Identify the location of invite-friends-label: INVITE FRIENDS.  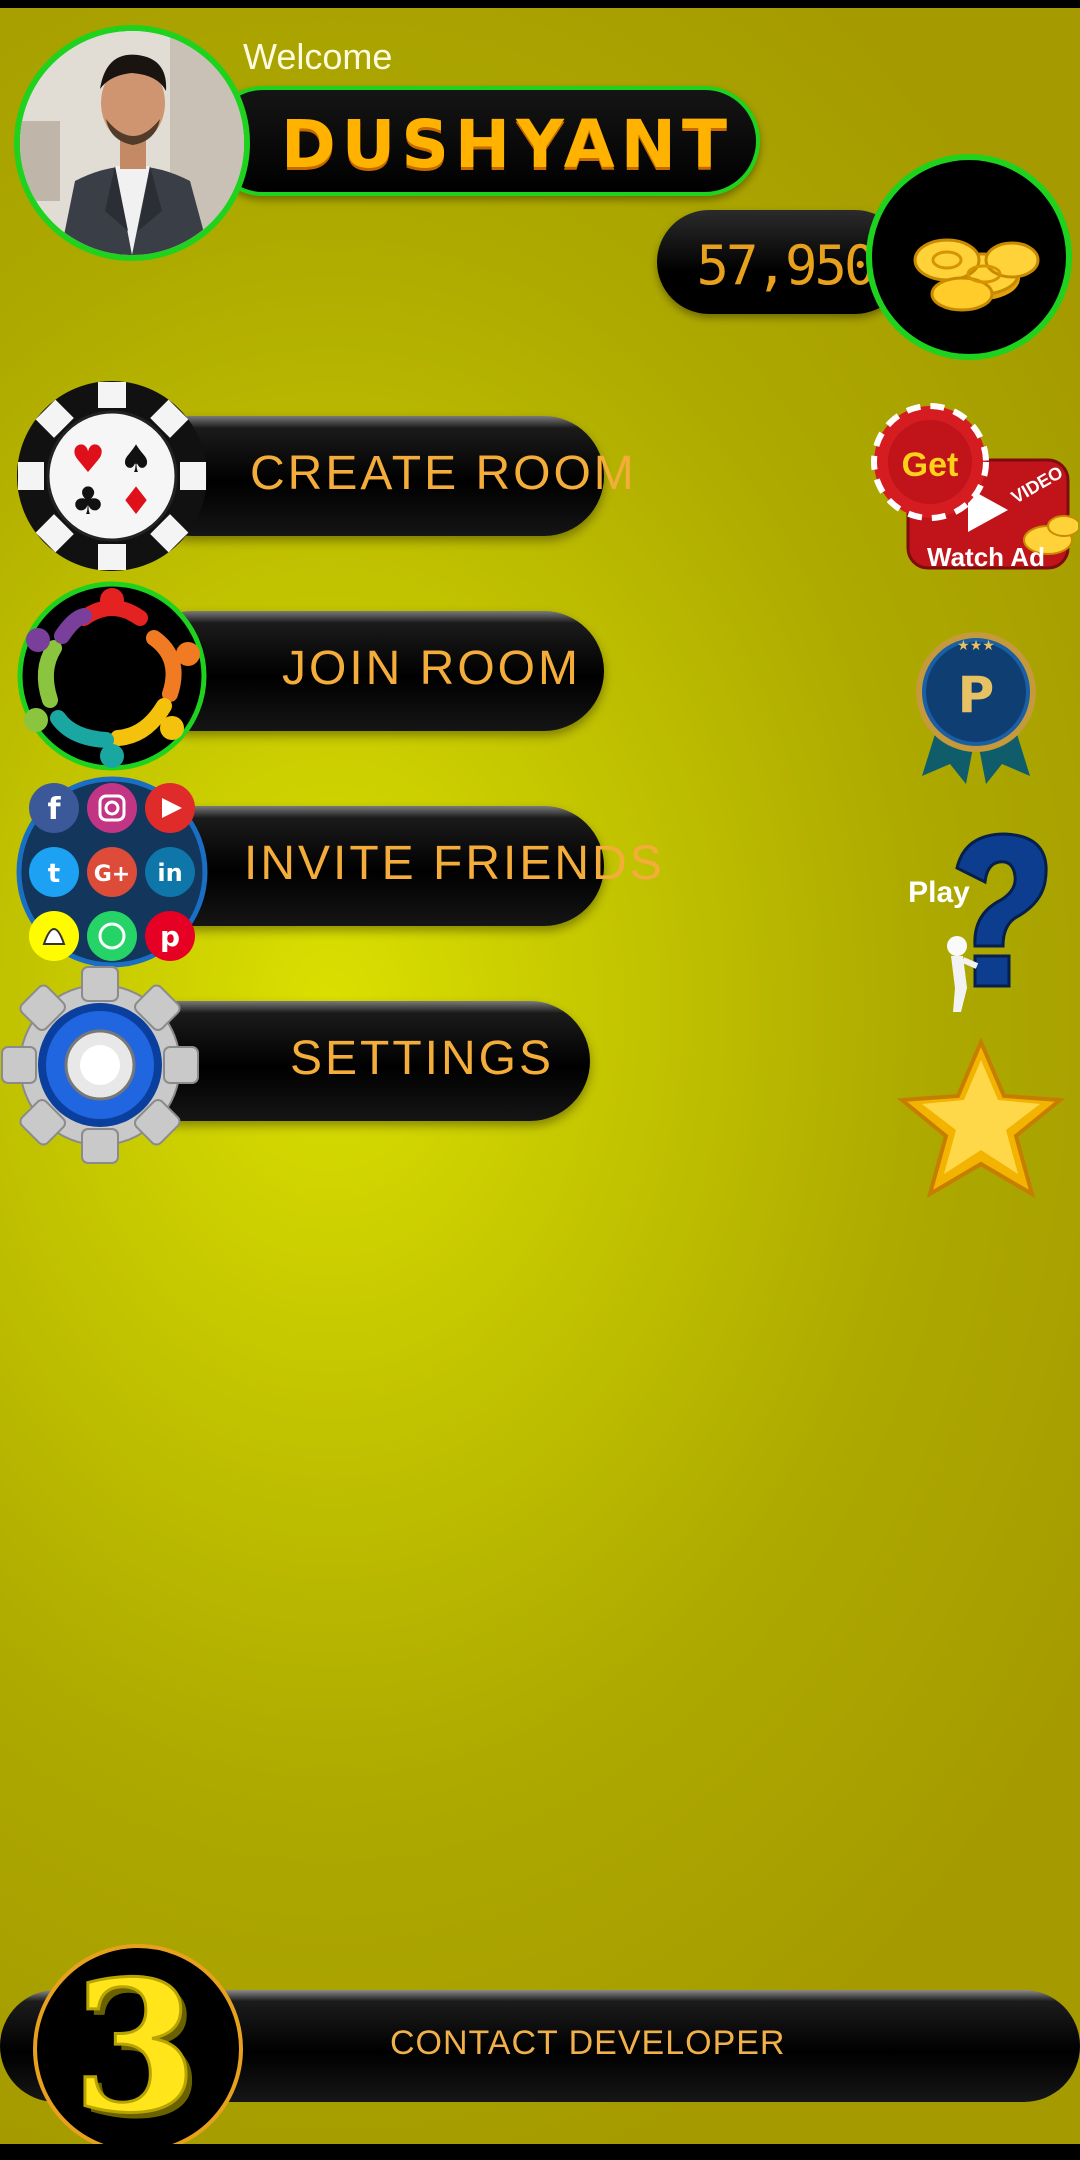
(454, 863).